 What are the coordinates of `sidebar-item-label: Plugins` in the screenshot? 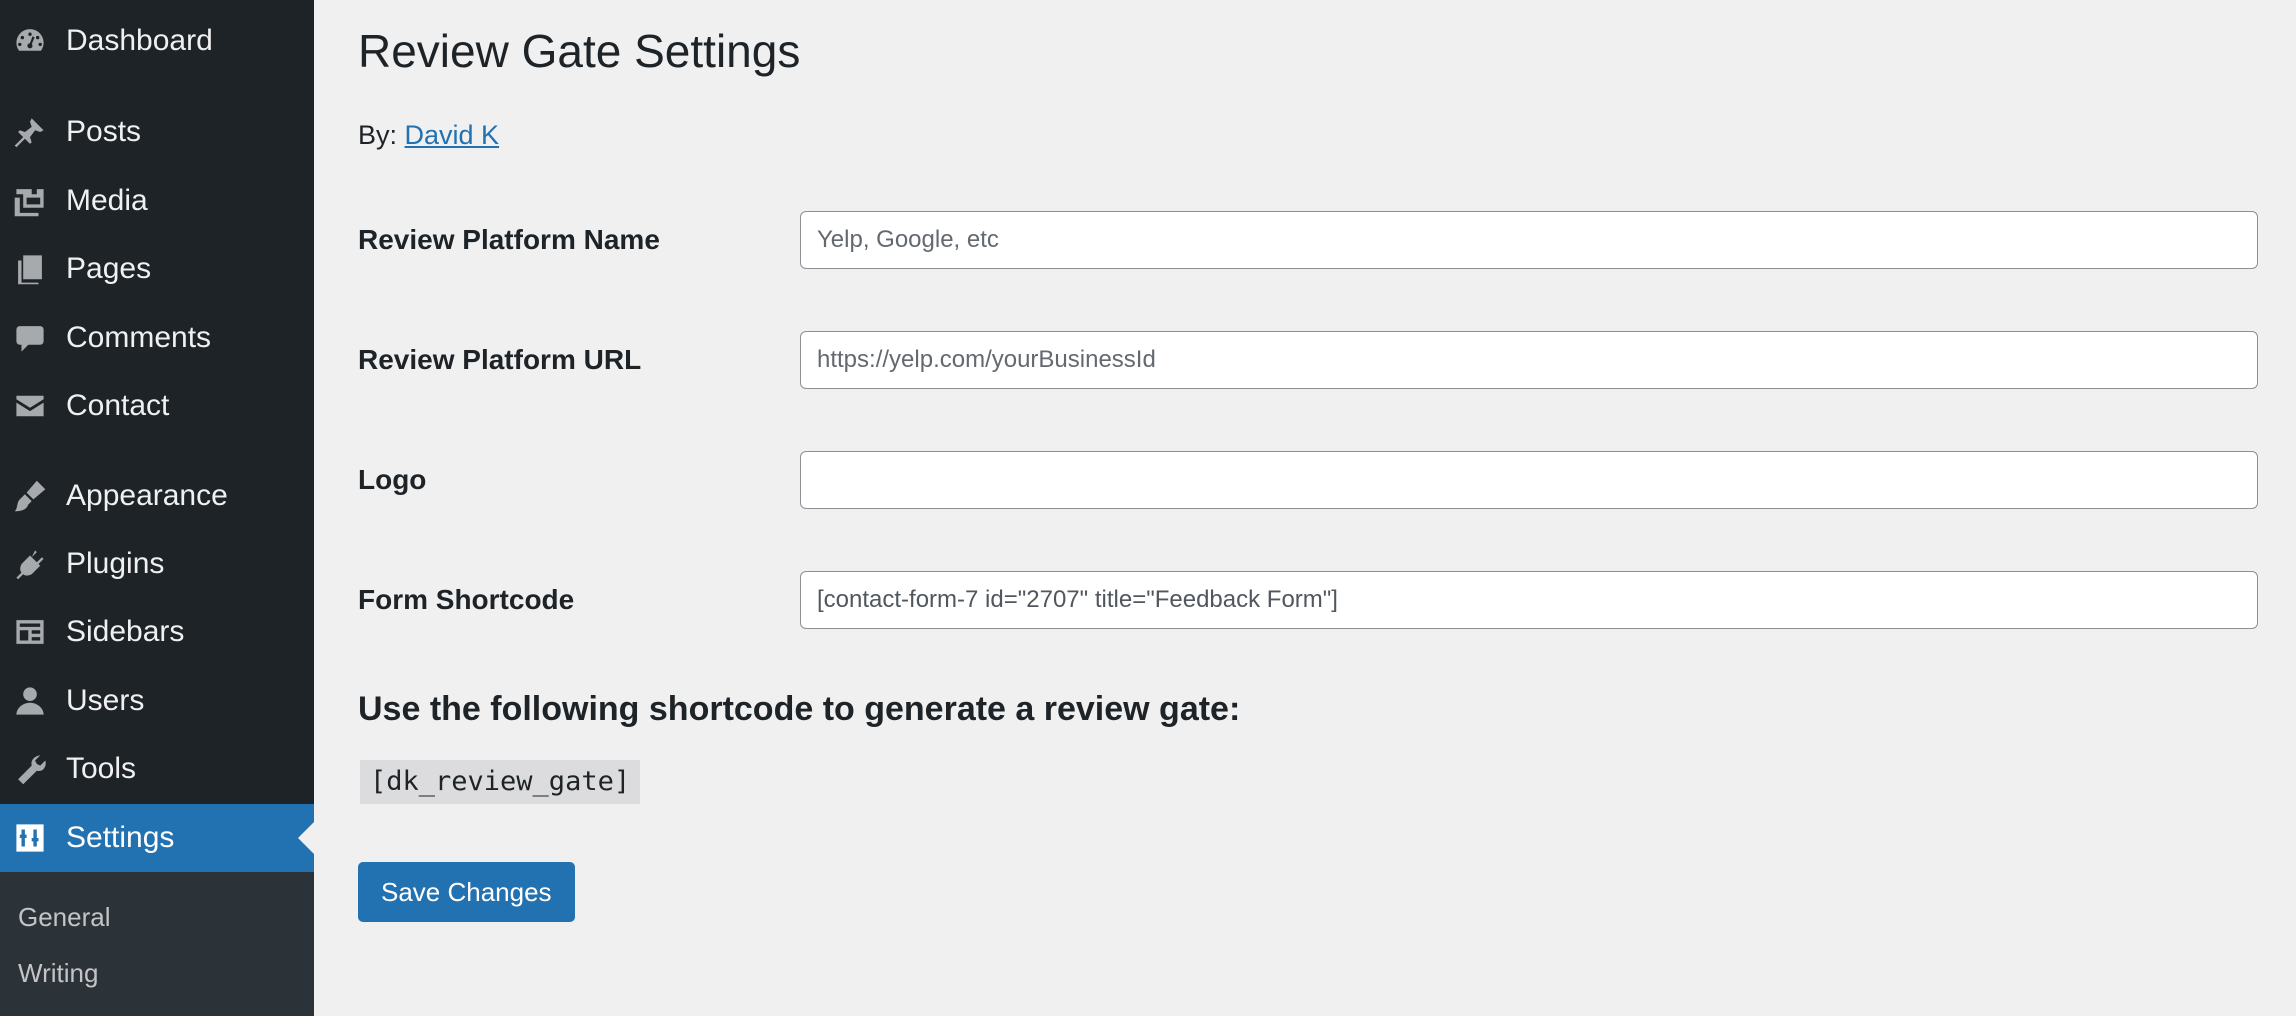 It's located at (115, 563).